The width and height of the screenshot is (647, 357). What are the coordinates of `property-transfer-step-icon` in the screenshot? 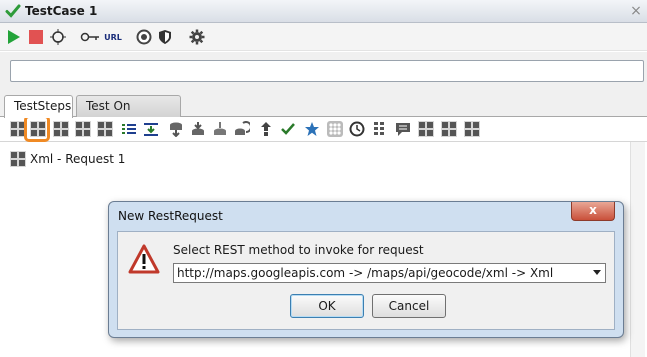 It's located at (151, 129).